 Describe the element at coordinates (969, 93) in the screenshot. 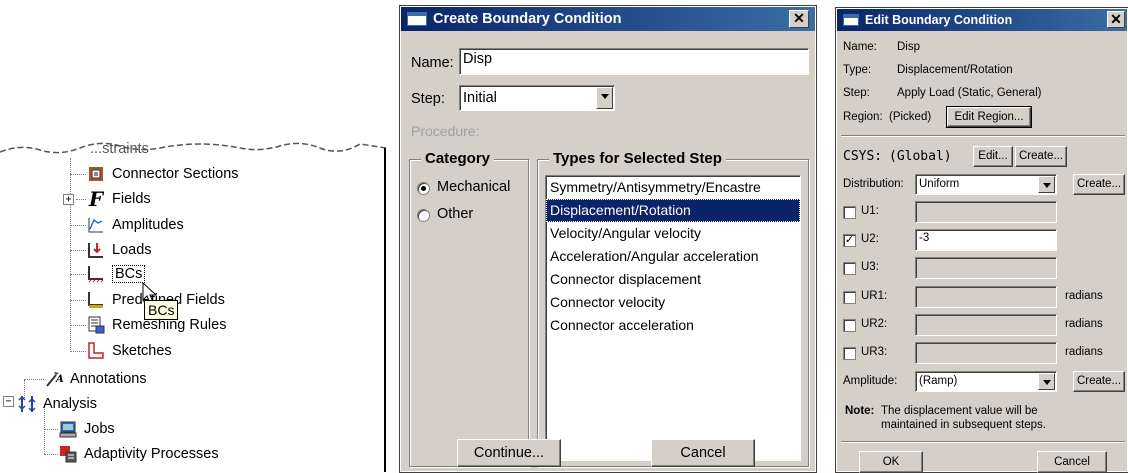

I see `step-value: Apply Load (Static, General)` at that location.